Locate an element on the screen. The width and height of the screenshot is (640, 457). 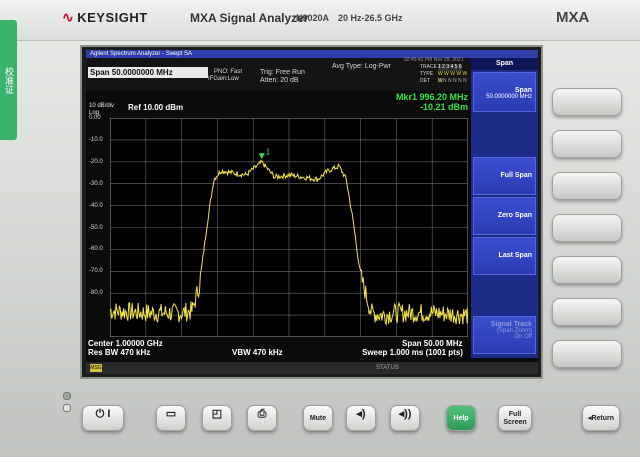
softkey-zero-span: Zero Span is located at coordinates (504, 216).